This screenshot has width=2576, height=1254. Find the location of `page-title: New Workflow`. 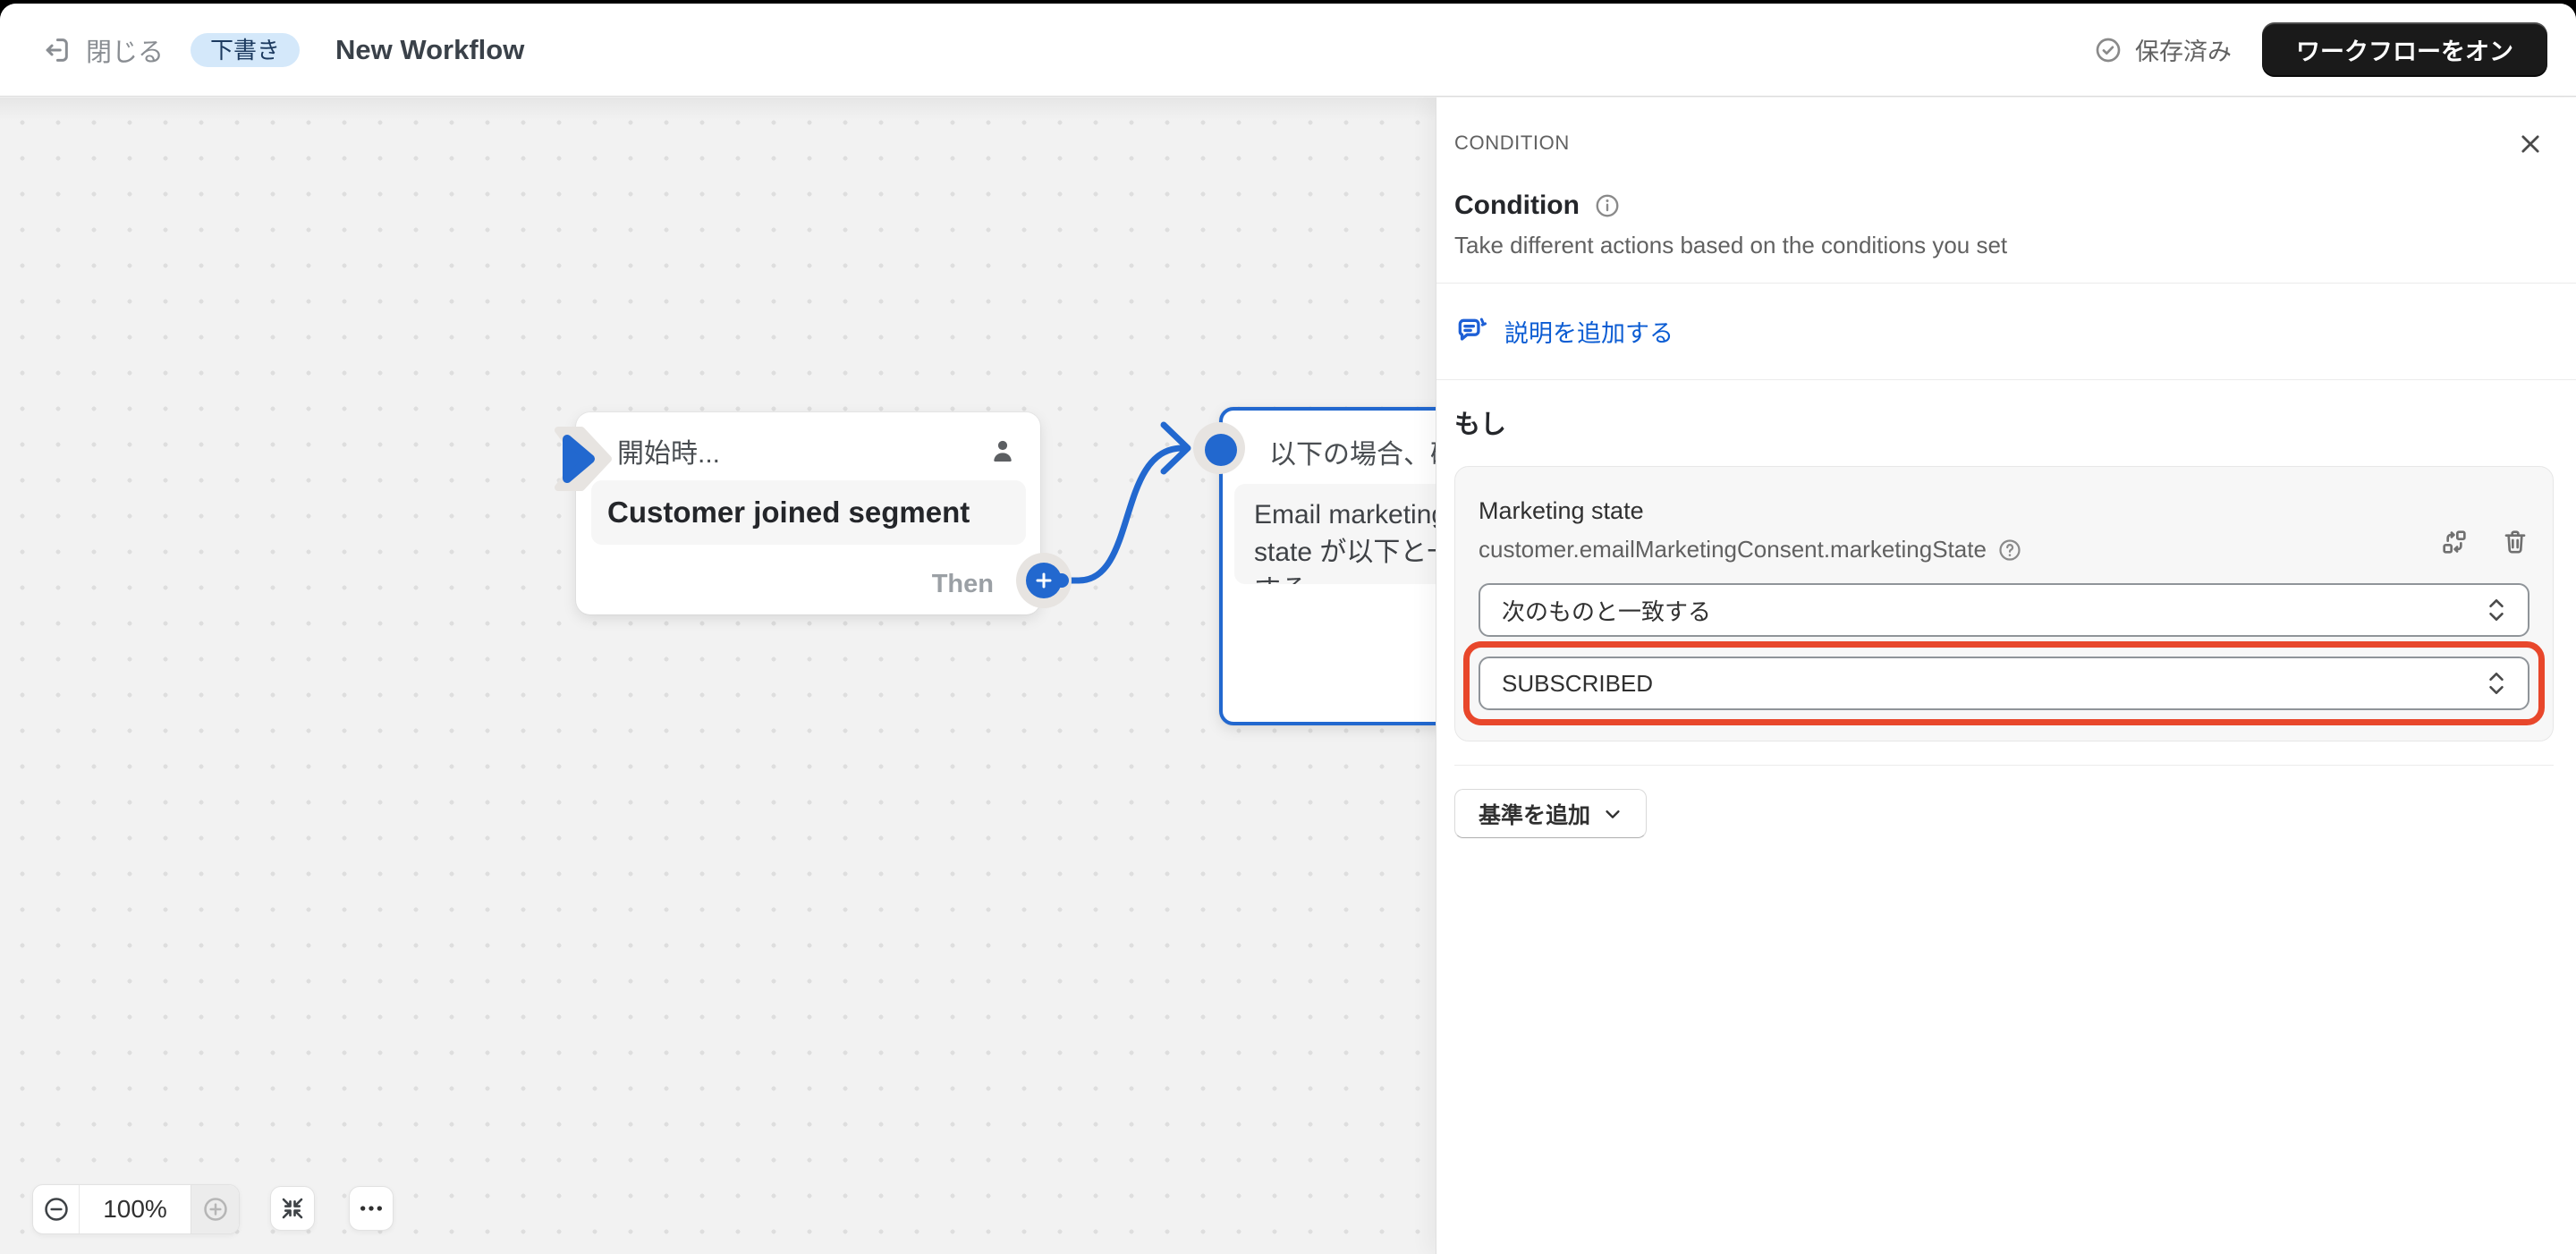

page-title: New Workflow is located at coordinates (430, 49).